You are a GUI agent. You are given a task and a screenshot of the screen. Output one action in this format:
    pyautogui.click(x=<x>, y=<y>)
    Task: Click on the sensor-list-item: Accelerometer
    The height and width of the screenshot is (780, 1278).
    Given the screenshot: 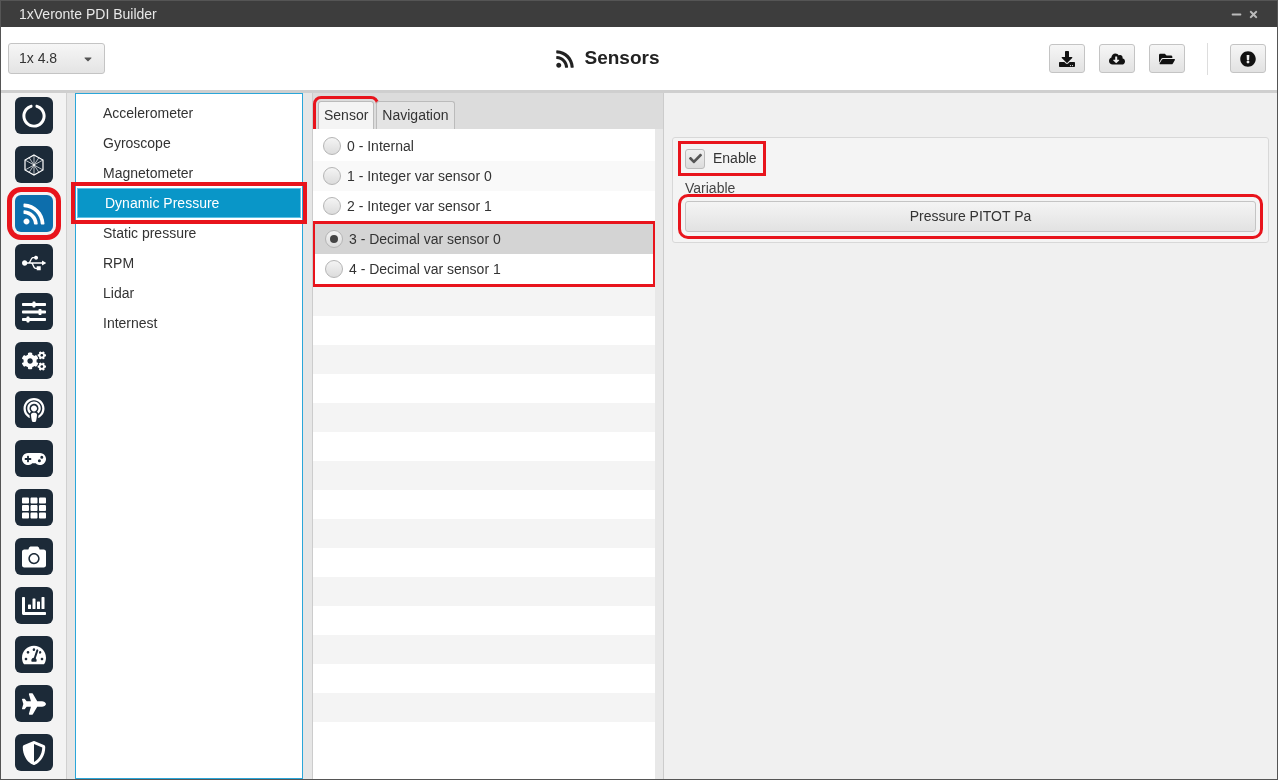 What is the action you would take?
    pyautogui.click(x=189, y=113)
    